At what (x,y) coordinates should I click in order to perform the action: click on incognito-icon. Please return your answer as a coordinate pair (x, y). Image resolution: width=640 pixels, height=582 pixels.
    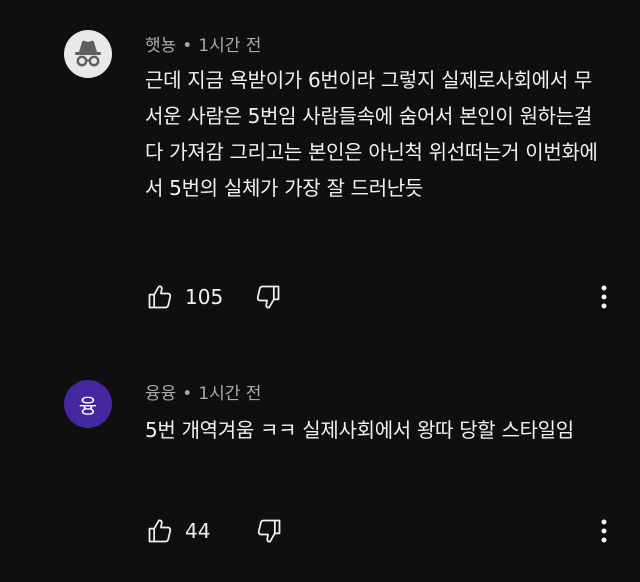
    Looking at the image, I should click on (88, 53).